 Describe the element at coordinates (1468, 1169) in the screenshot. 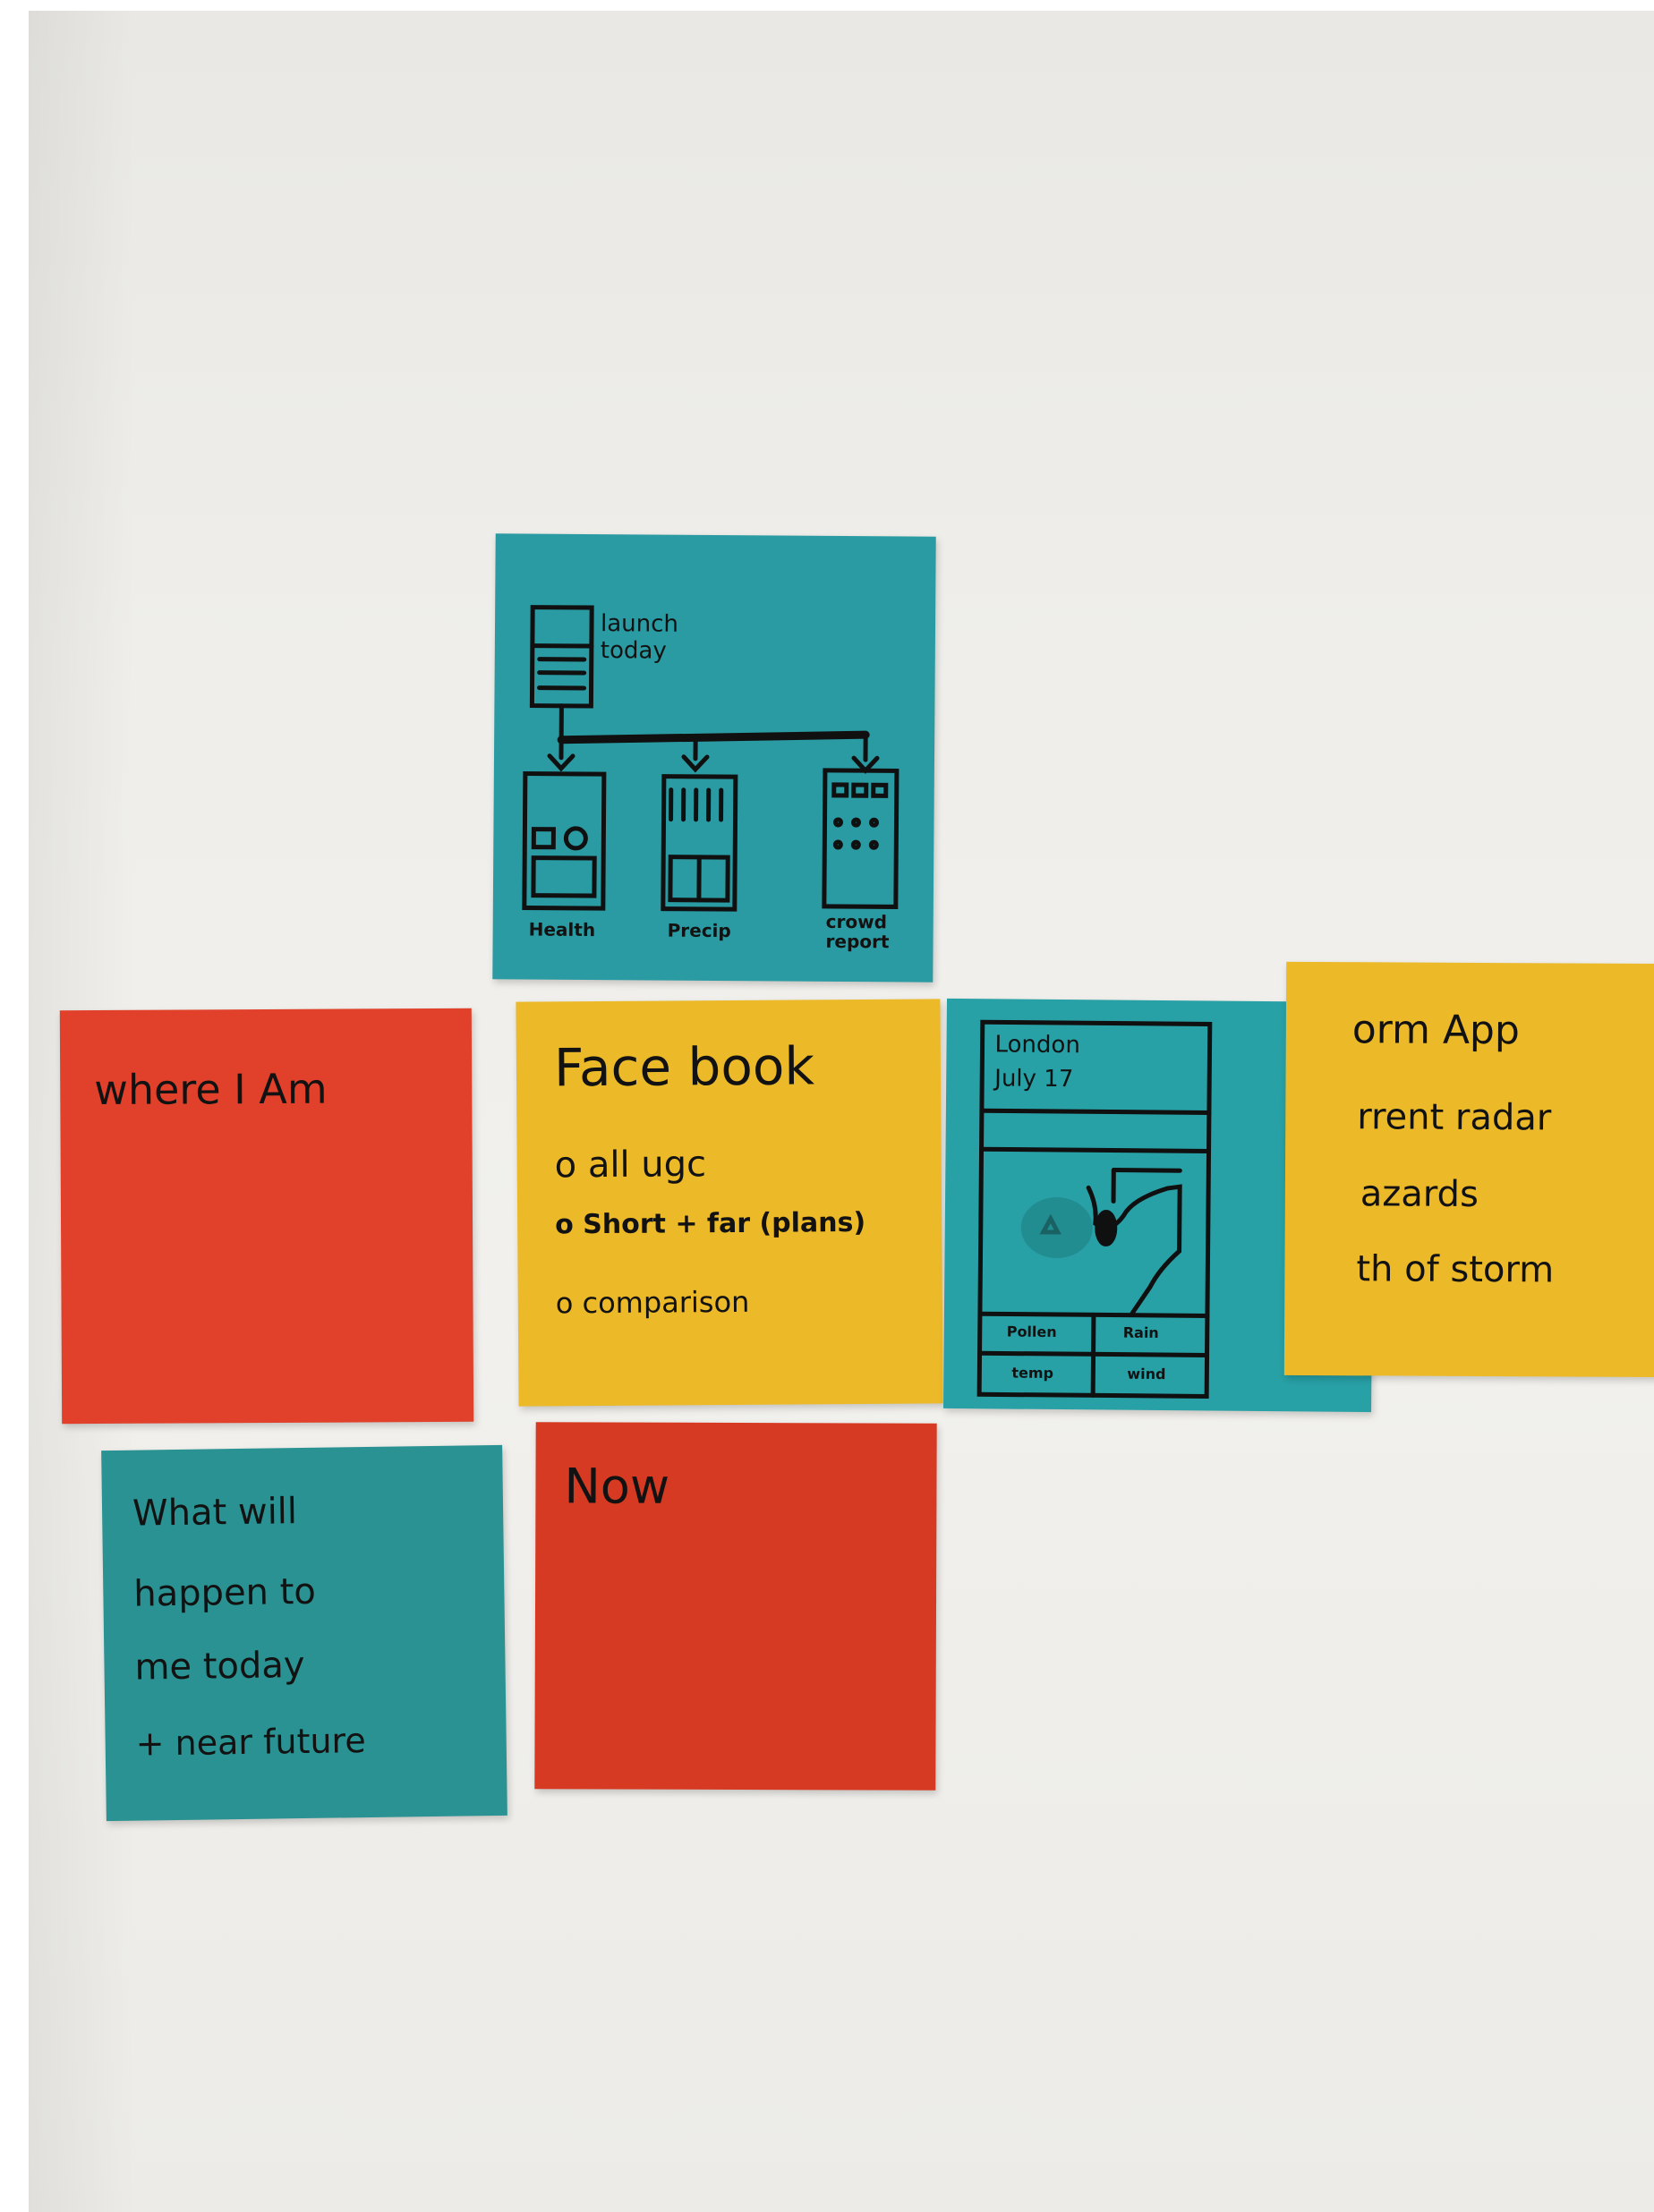

I see `storm-app-note: orm App rrent radar azards th of storm` at that location.